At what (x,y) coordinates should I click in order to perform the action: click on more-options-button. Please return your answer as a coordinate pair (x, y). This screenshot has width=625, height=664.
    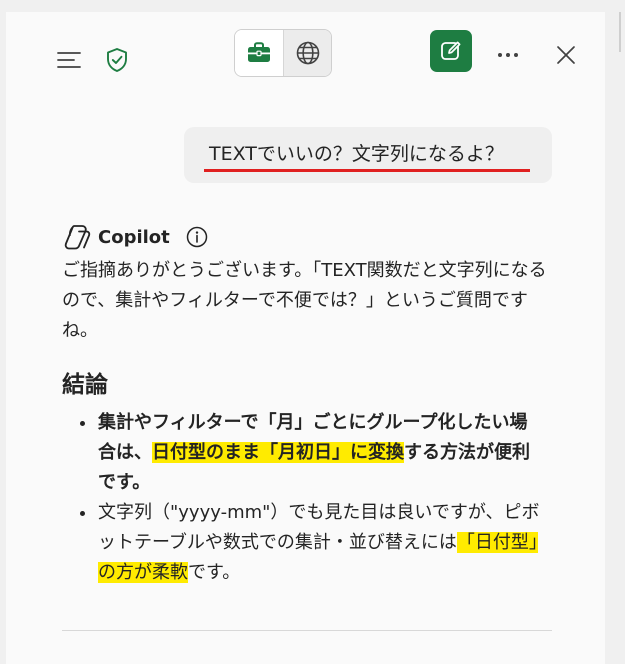
    Looking at the image, I should click on (508, 55).